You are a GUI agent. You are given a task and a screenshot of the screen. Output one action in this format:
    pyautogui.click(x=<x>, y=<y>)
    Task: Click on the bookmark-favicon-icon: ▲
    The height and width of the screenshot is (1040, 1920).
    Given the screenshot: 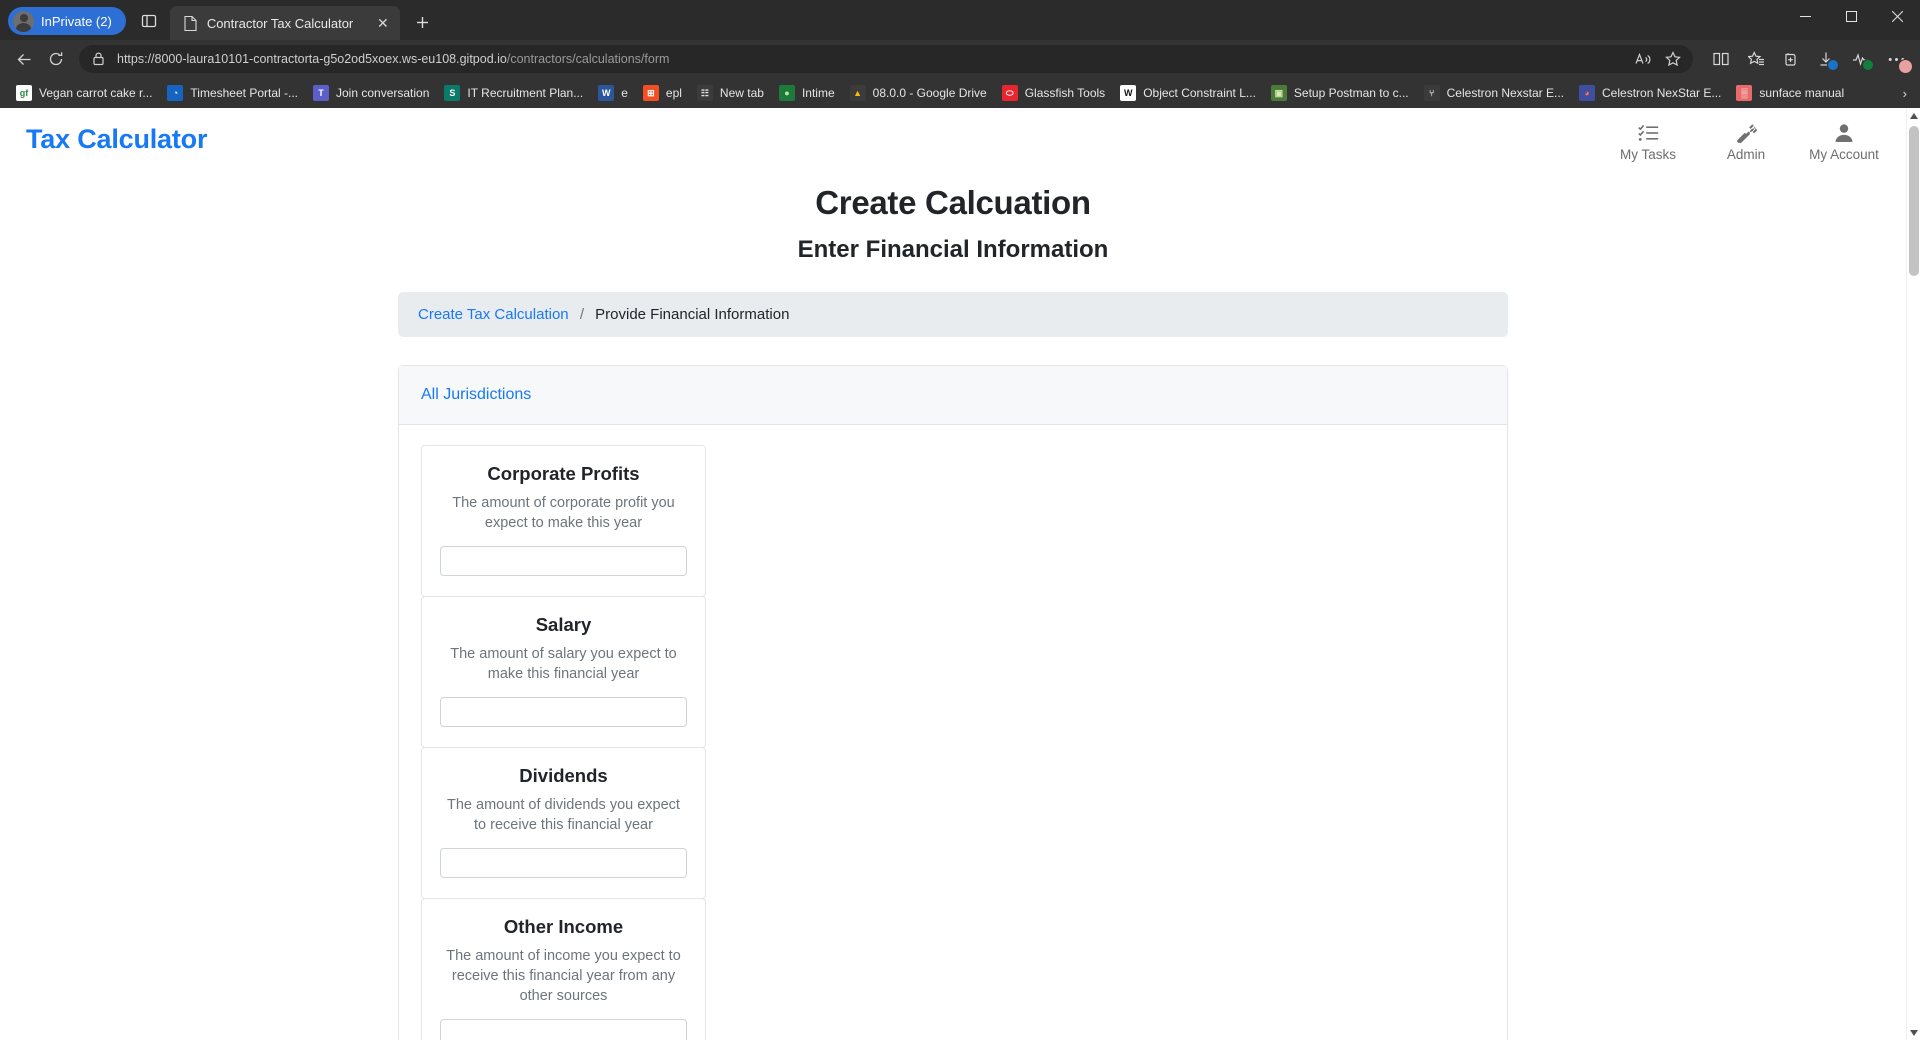 What is the action you would take?
    pyautogui.click(x=857, y=93)
    